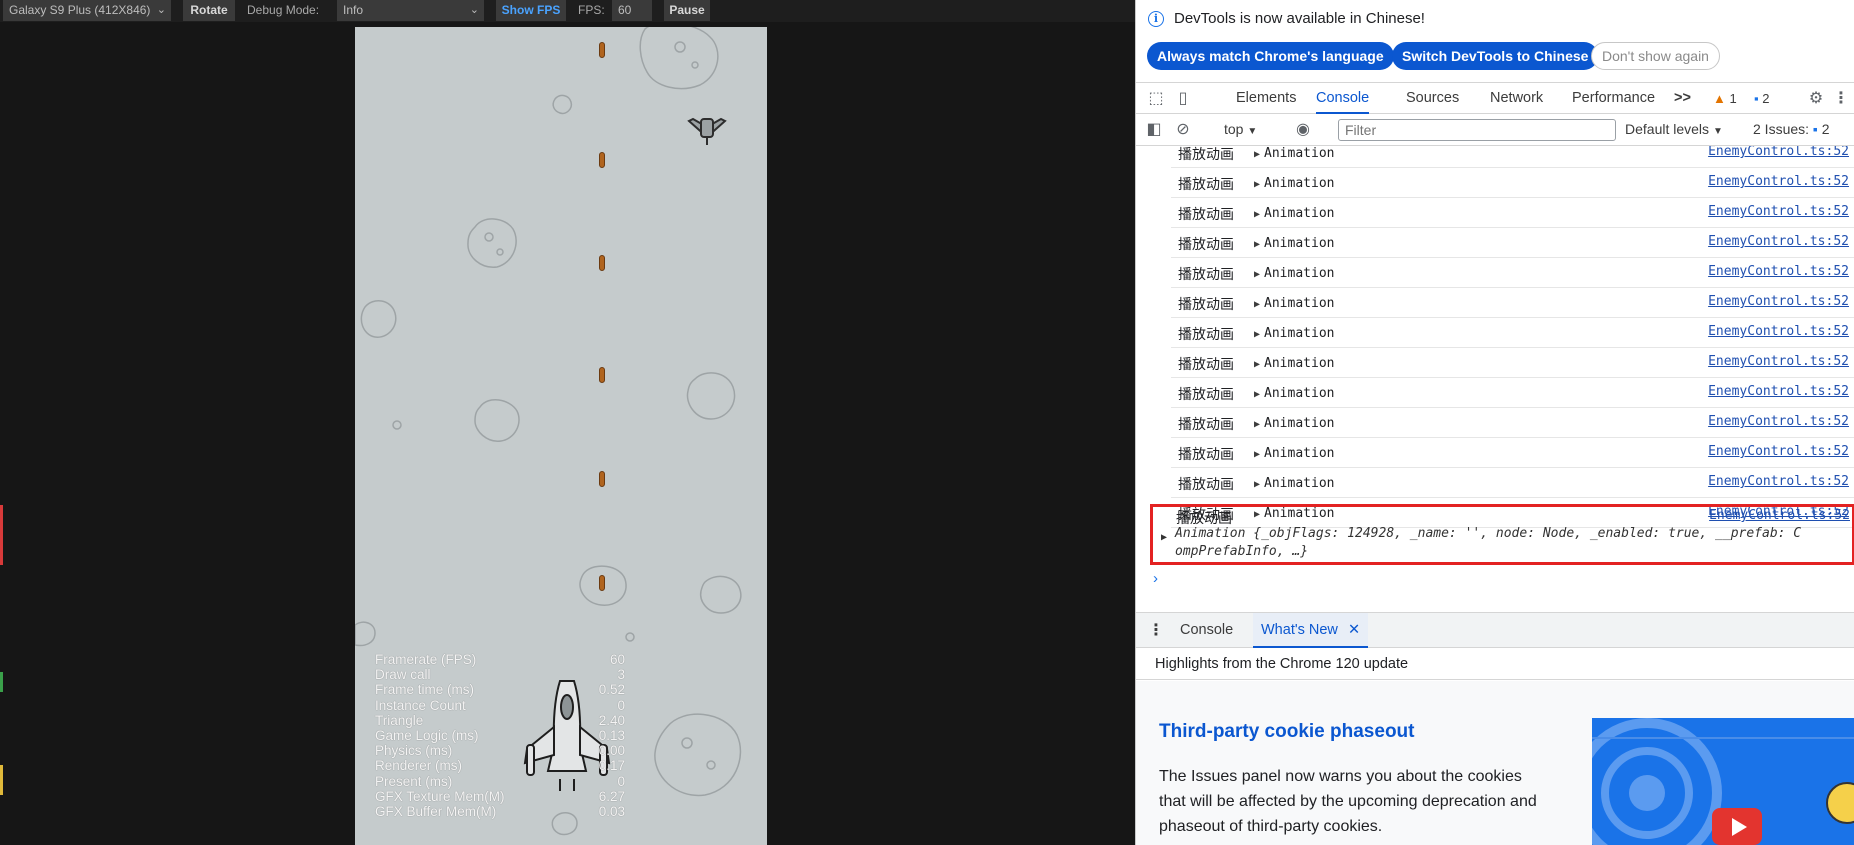  I want to click on match-language-button: Always match Chrome's language, so click(1270, 56).